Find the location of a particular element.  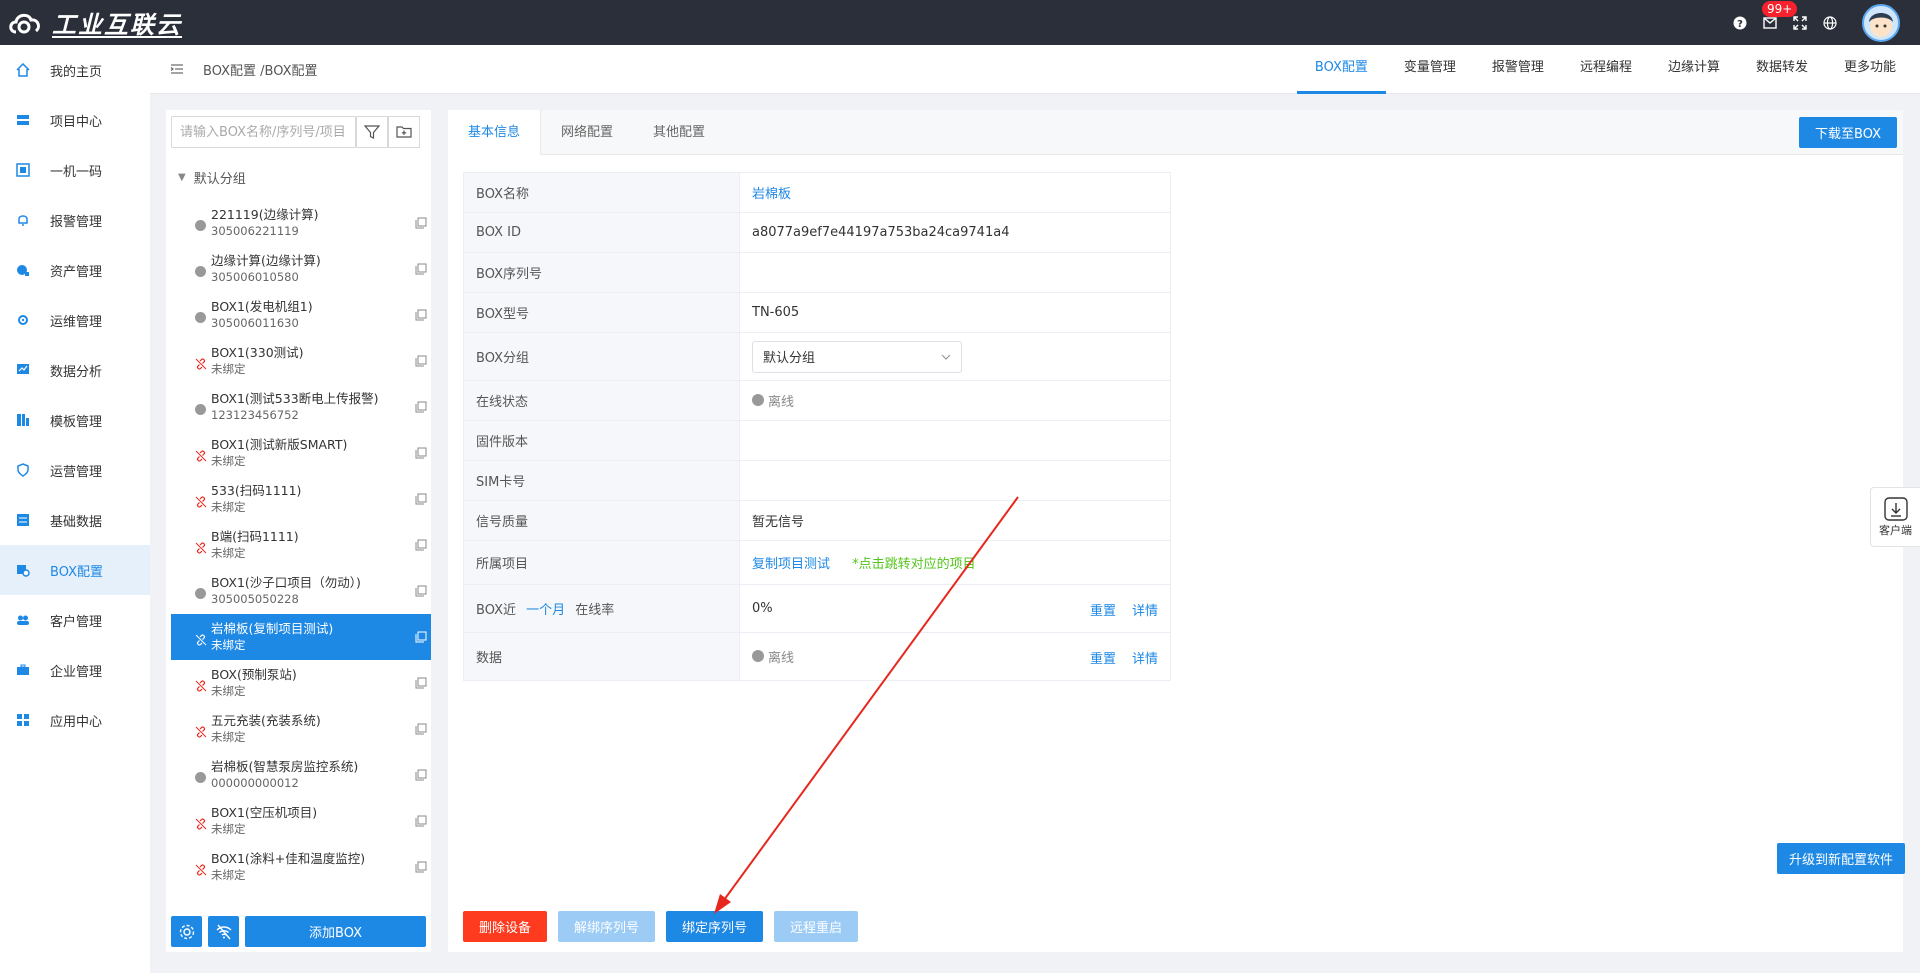

sidebar-item-label: 报警管理 is located at coordinates (76, 222).